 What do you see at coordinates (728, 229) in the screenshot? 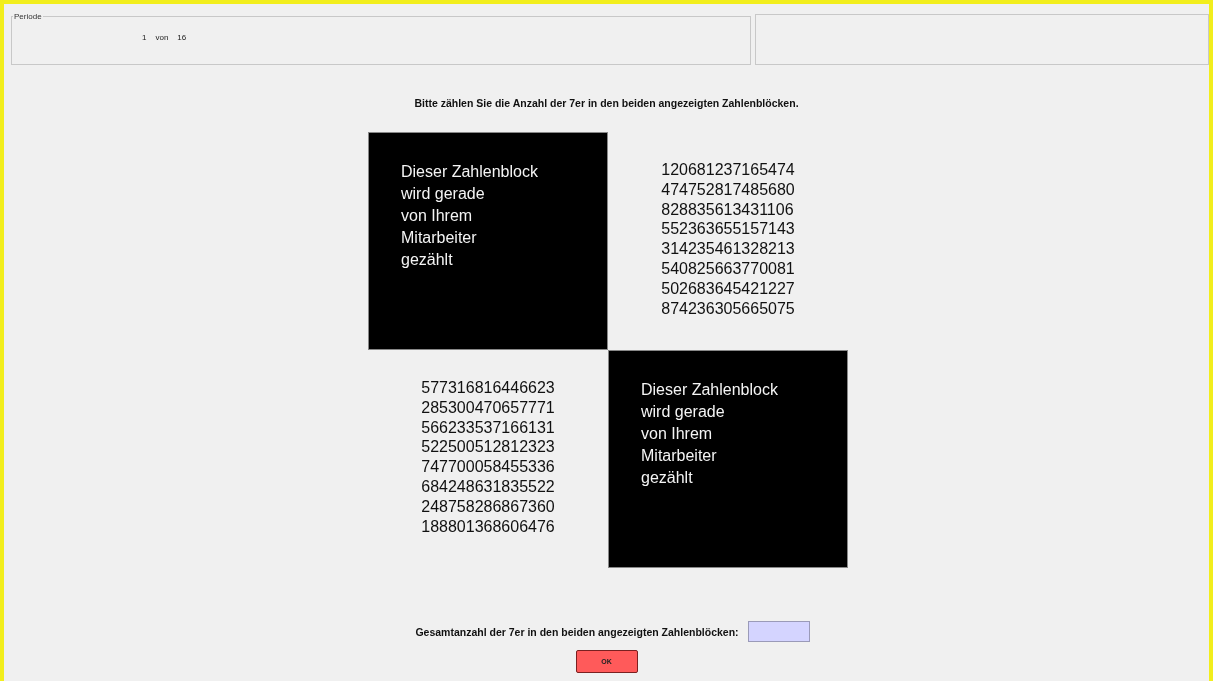
I see `number-row: 552363655157143` at bounding box center [728, 229].